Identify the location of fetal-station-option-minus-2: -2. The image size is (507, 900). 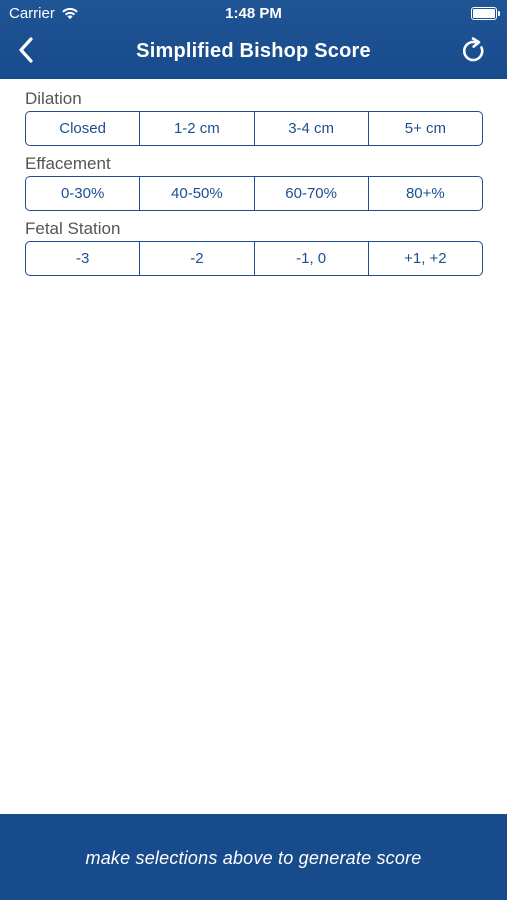
(197, 258).